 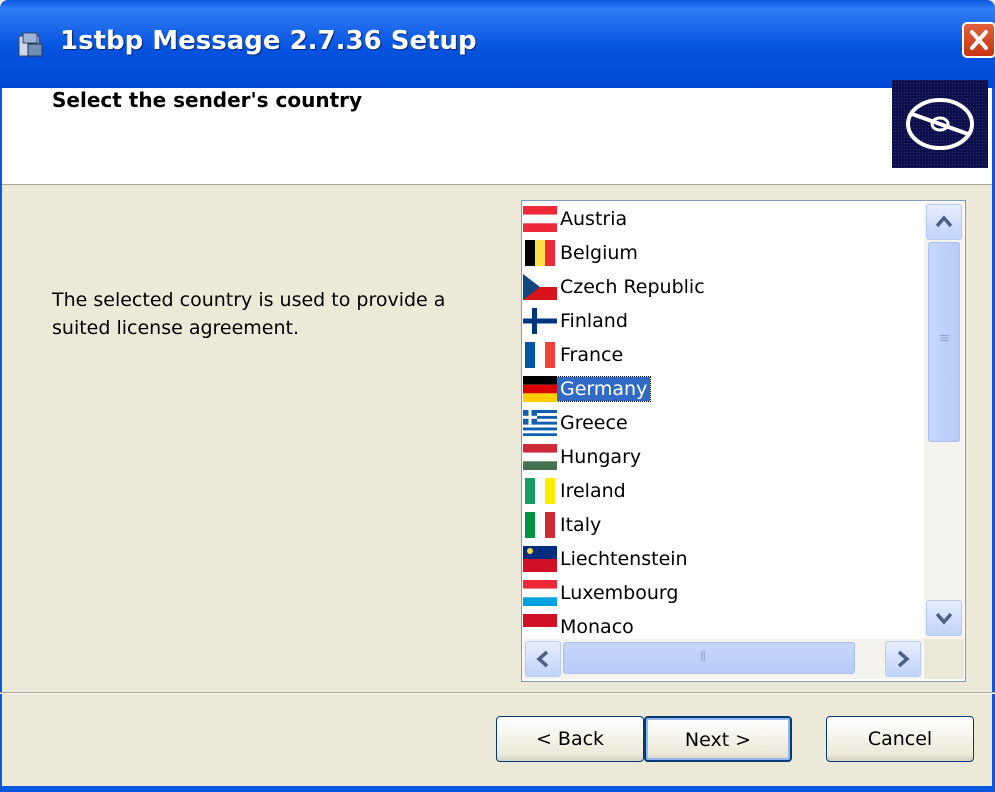 I want to click on country-label: Austria, so click(x=594, y=219).